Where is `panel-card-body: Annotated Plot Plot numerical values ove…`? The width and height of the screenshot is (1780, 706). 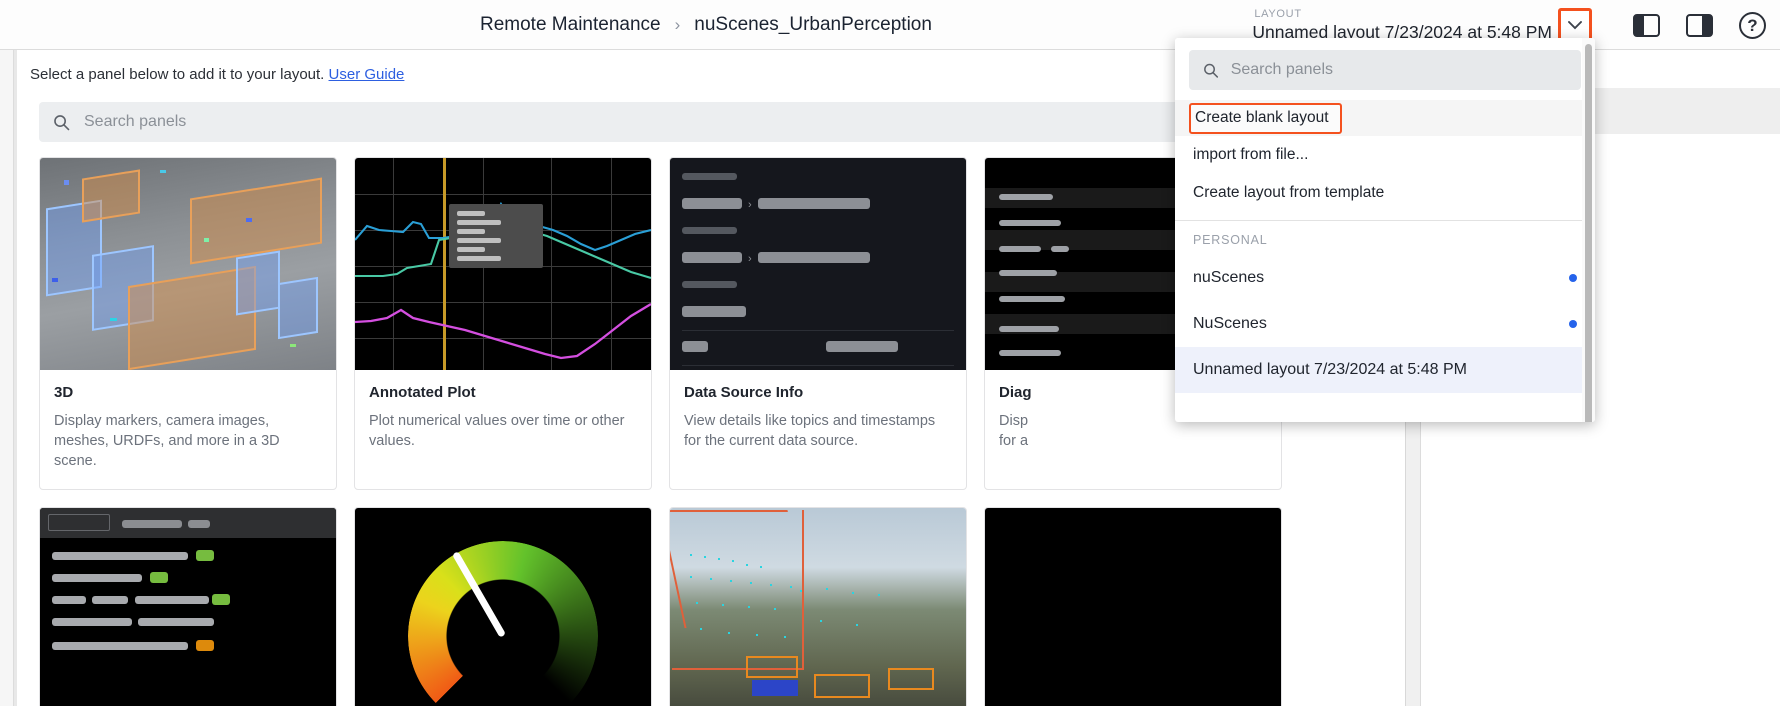
panel-card-body: Annotated Plot Plot numerical values ove… is located at coordinates (503, 419).